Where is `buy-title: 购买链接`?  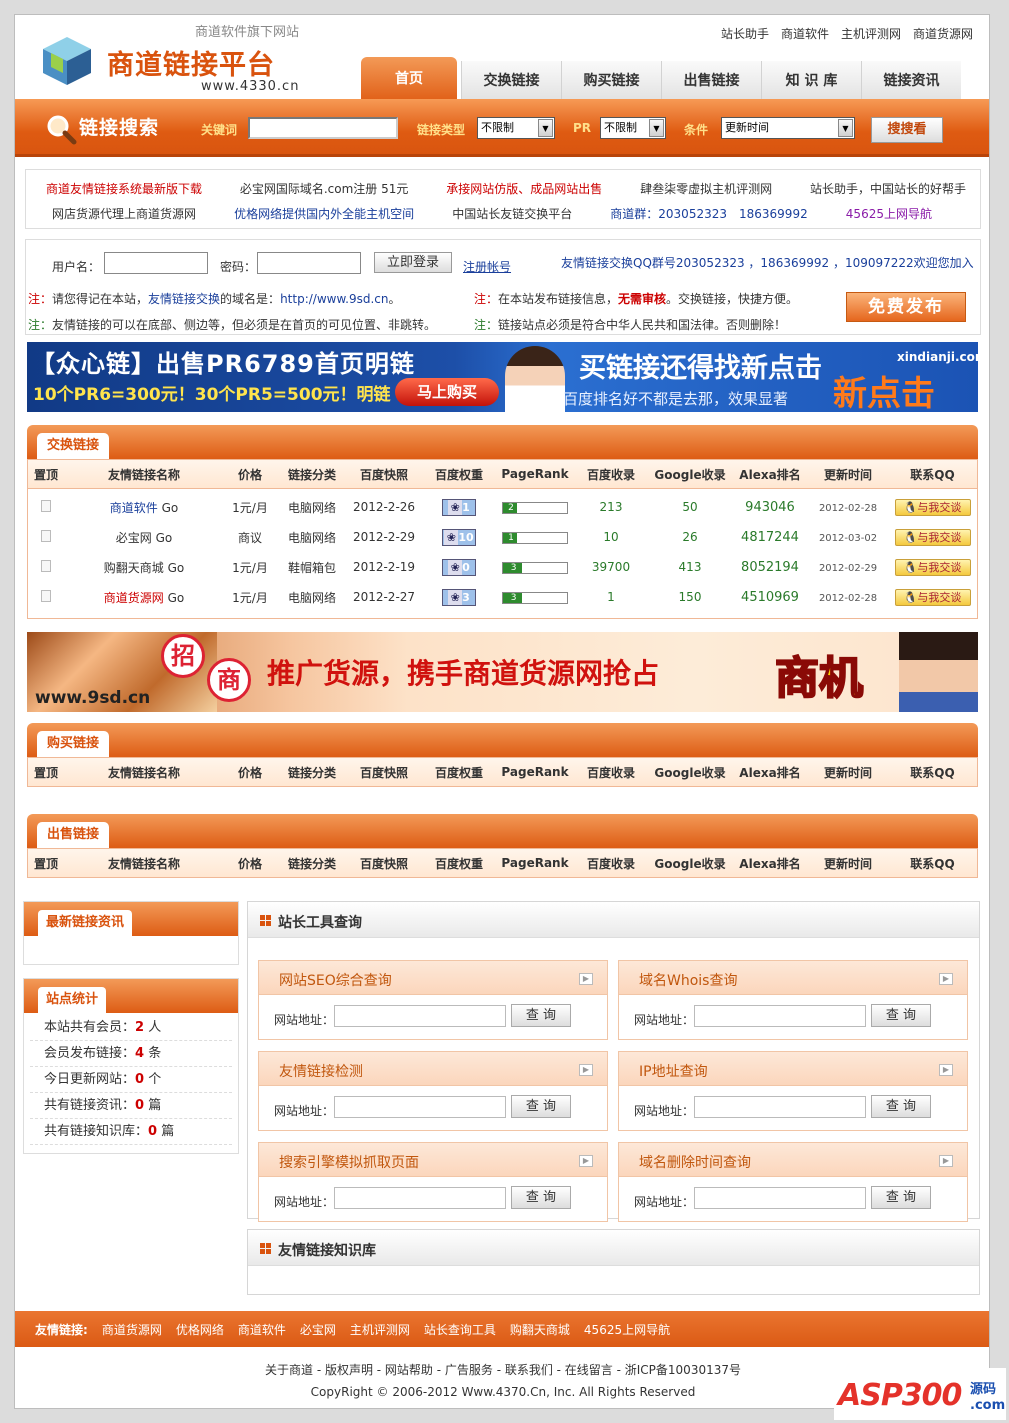 buy-title: 购买链接 is located at coordinates (73, 744).